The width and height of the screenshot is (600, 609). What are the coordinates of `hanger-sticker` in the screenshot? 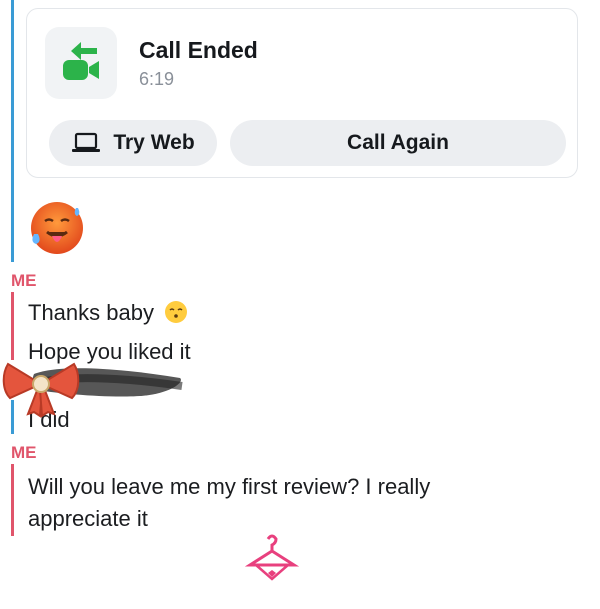 It's located at (272, 557).